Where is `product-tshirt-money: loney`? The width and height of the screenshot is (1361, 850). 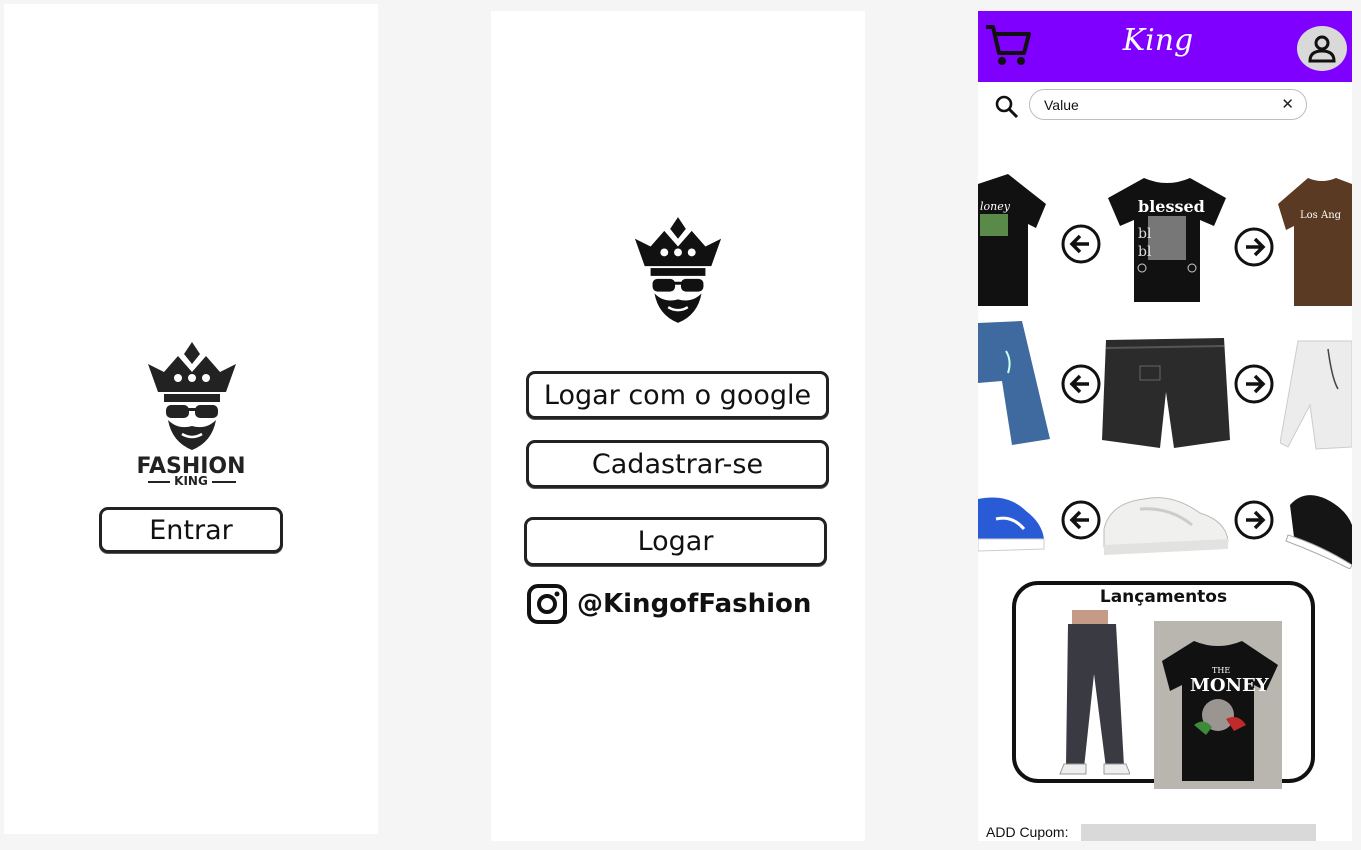 product-tshirt-money: loney is located at coordinates (1013, 240).